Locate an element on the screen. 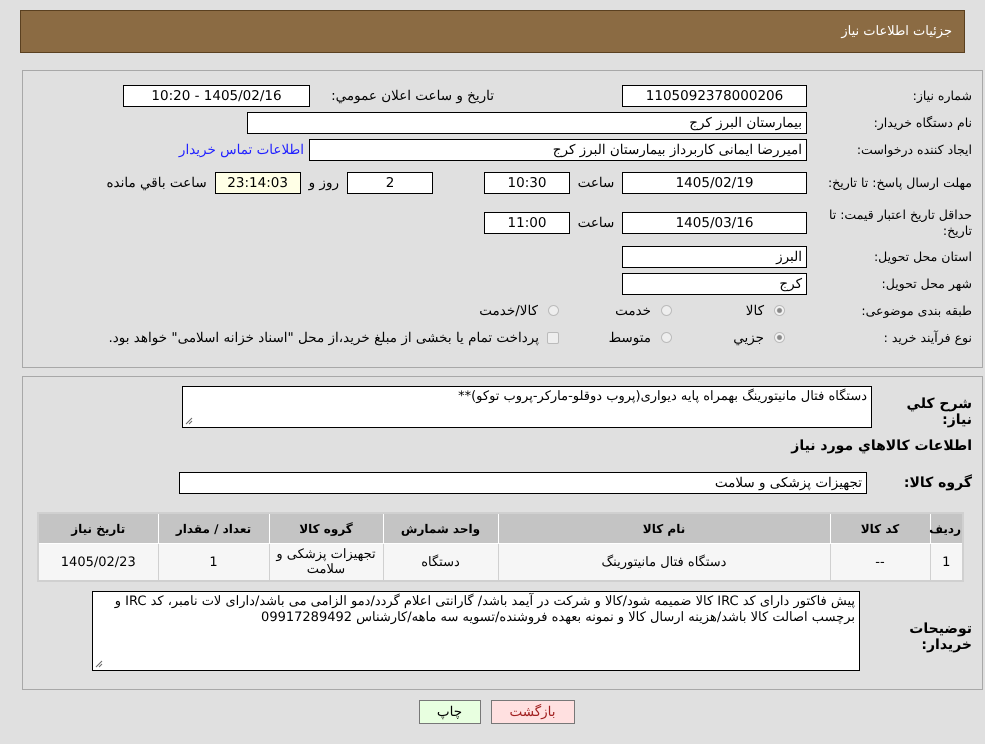 The width and height of the screenshot is (985, 744). column-header: تاریخ نیاز is located at coordinates (98, 528).